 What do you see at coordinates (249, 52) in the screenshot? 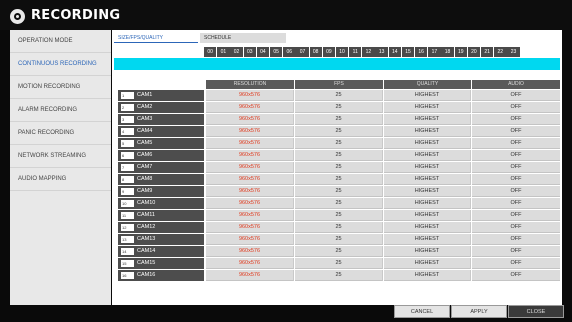
I see `hour-label: 03` at bounding box center [249, 52].